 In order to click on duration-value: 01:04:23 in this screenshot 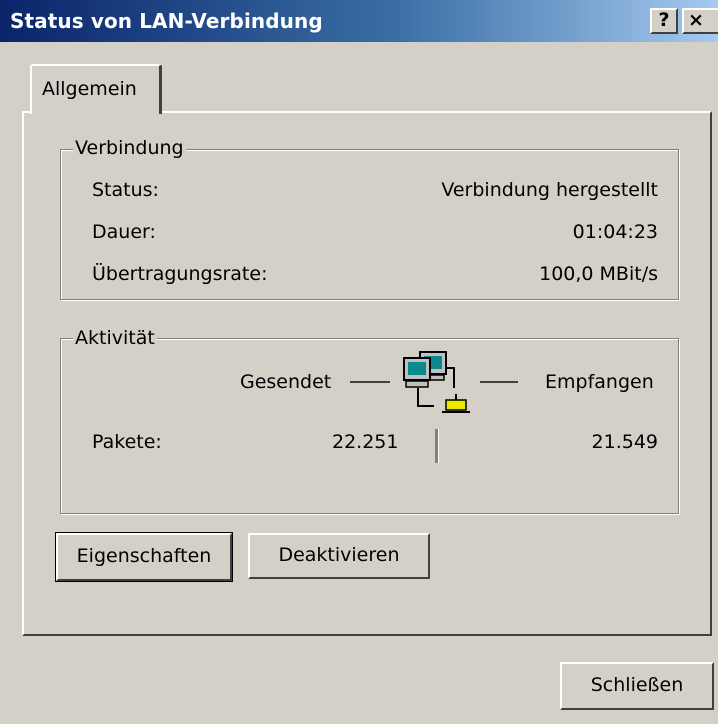, I will do `click(615, 232)`.